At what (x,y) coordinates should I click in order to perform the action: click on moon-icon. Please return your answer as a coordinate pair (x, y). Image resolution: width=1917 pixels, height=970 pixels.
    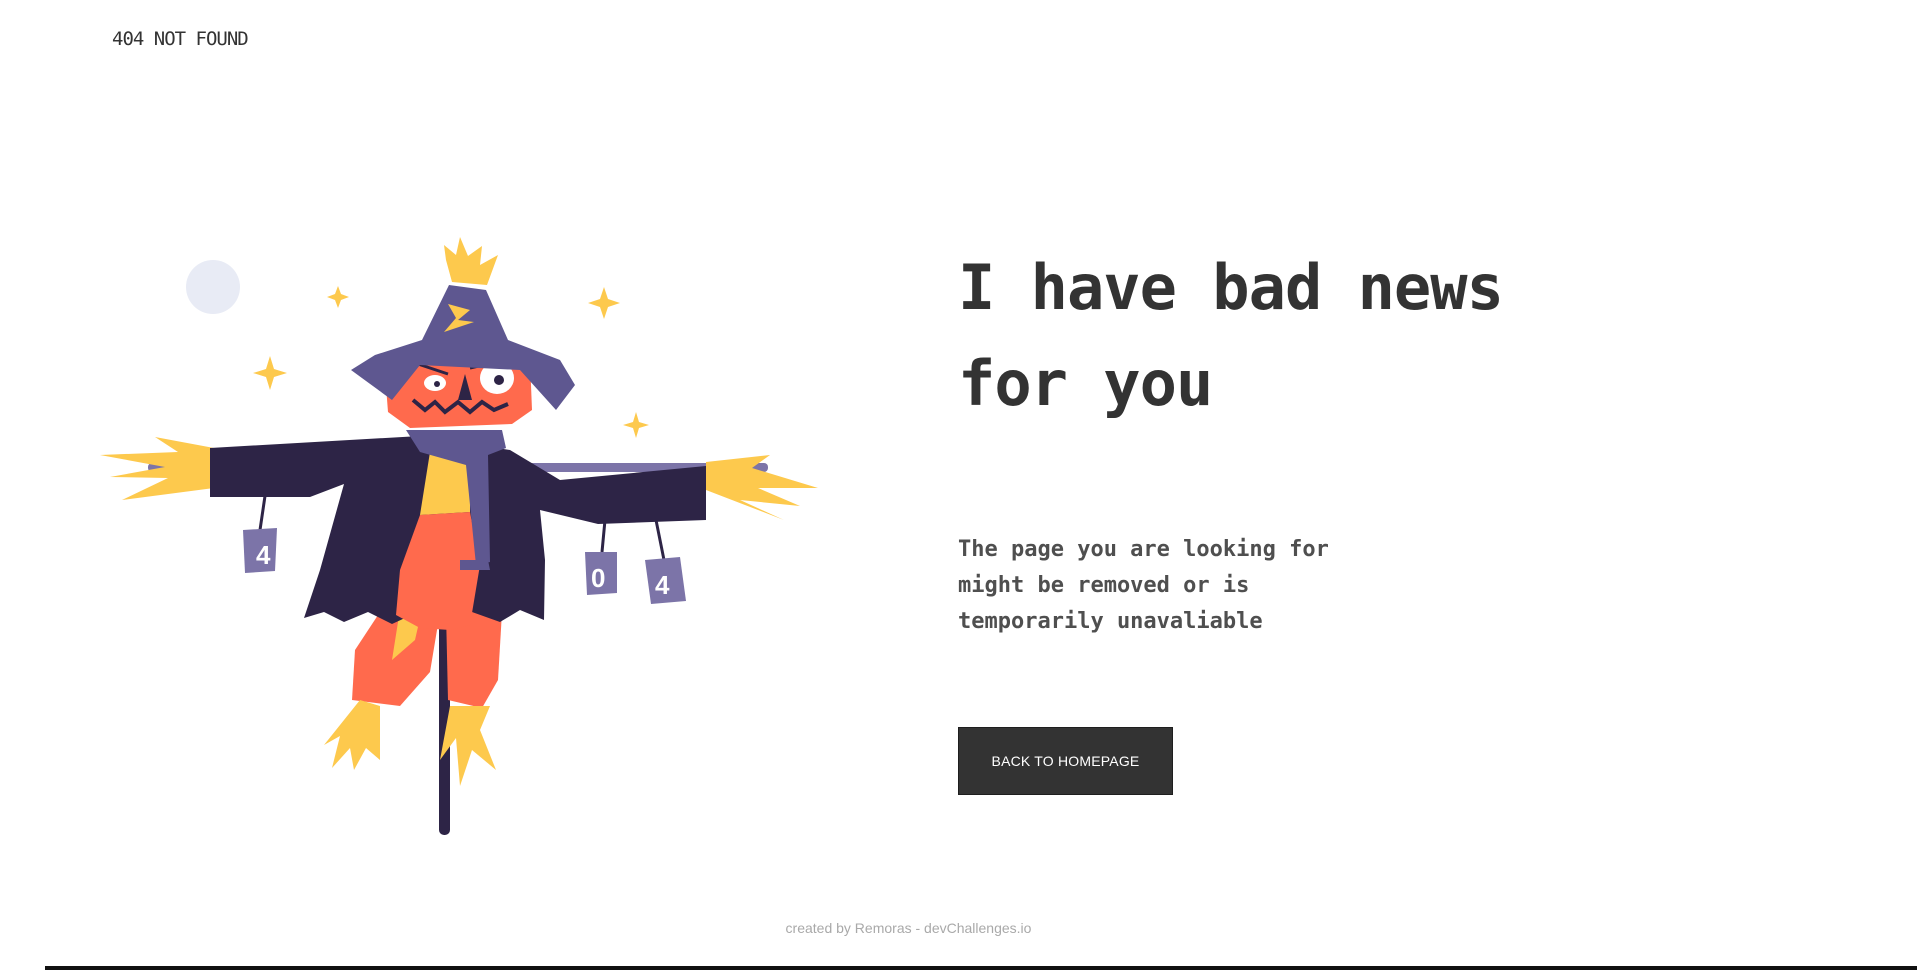
    Looking at the image, I should click on (213, 287).